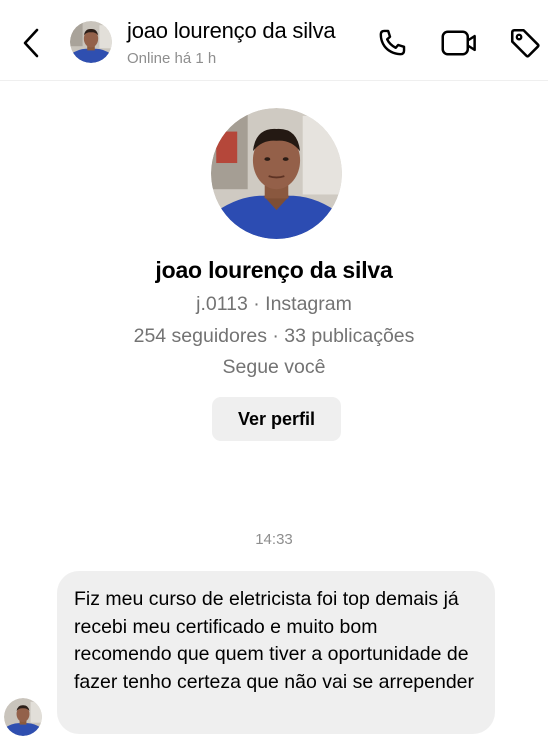 The height and width of the screenshot is (742, 548). I want to click on profile-avatar, so click(276, 173).